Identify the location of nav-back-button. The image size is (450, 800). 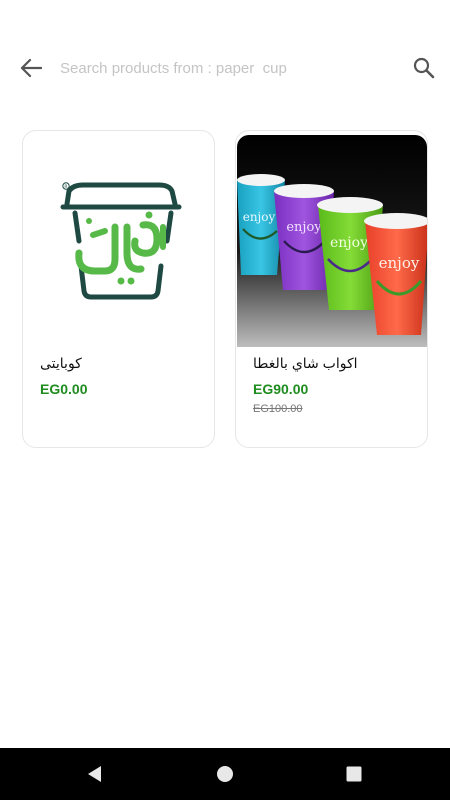
(95, 774).